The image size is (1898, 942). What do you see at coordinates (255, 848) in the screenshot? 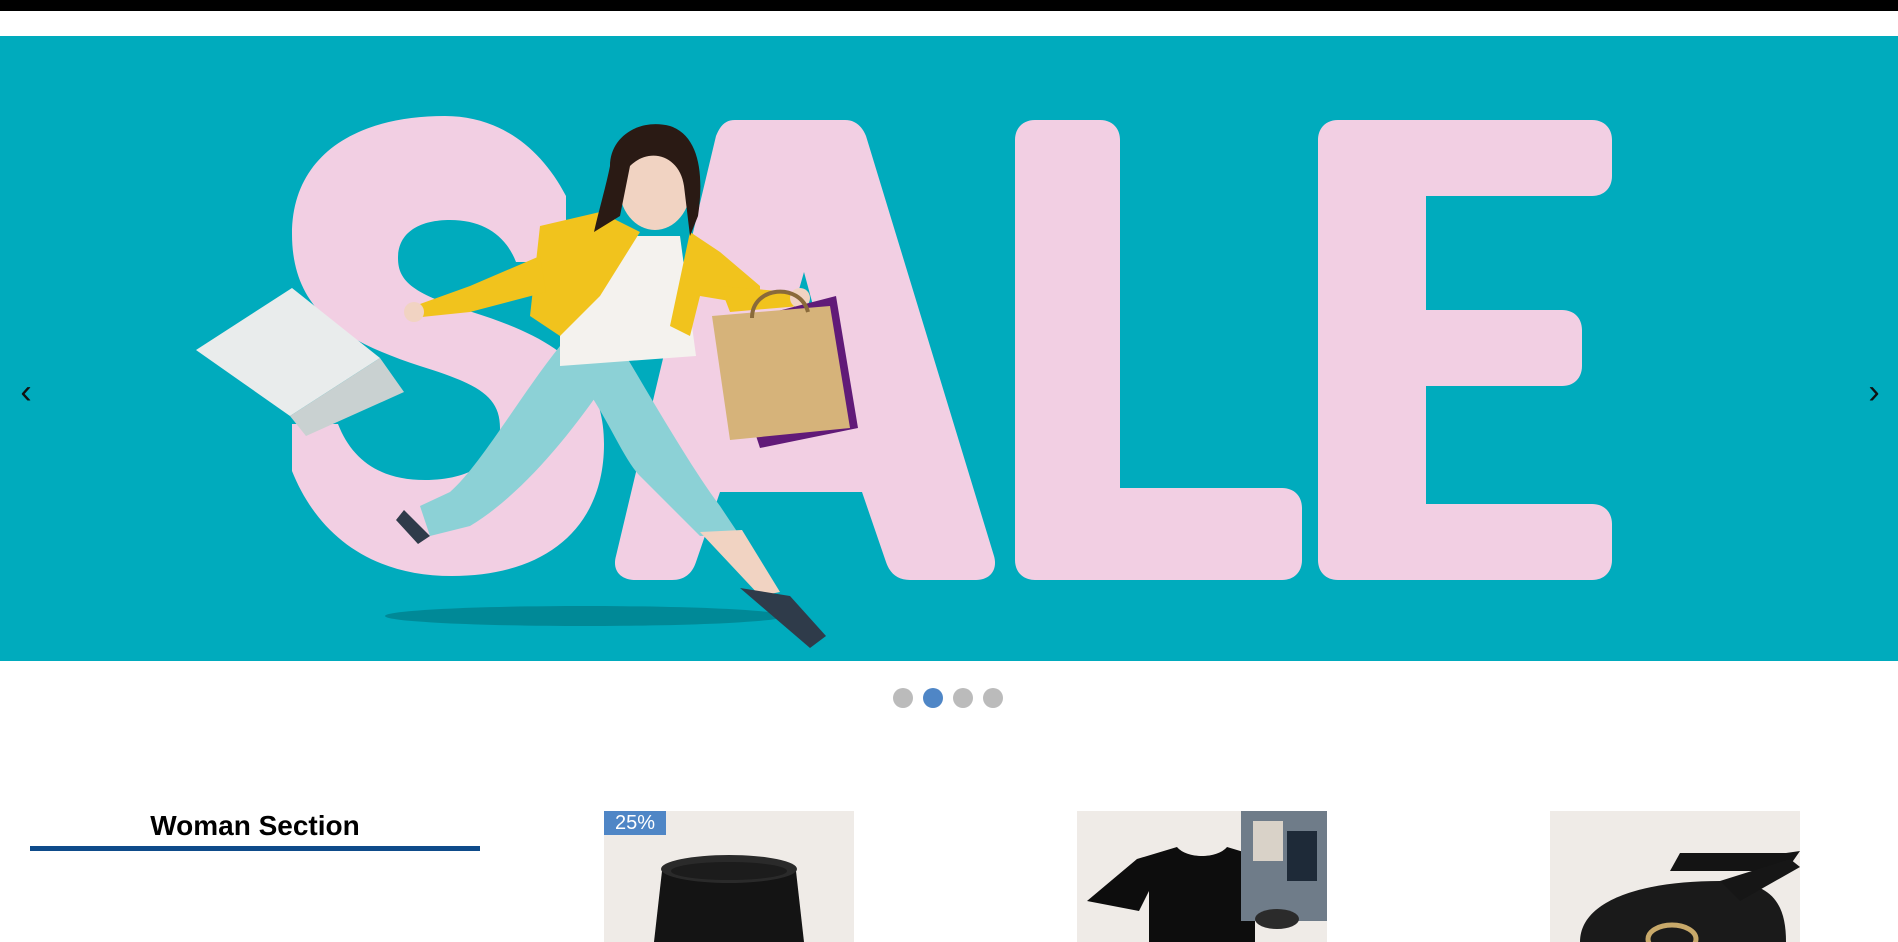
I see `section-underline` at bounding box center [255, 848].